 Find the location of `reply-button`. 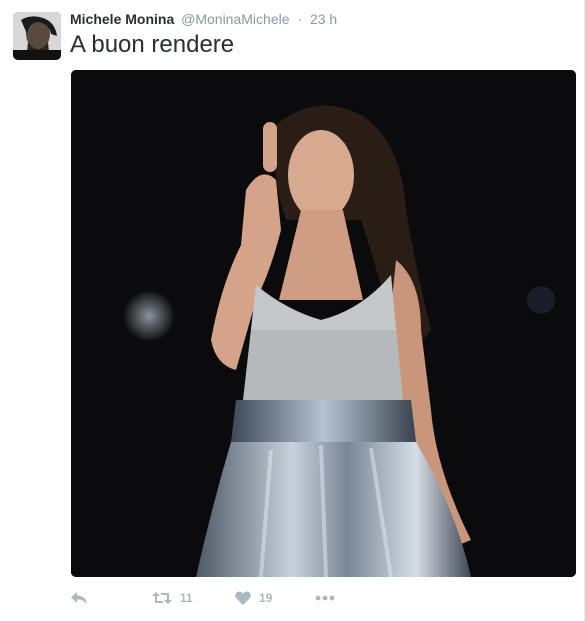

reply-button is located at coordinates (111, 598).